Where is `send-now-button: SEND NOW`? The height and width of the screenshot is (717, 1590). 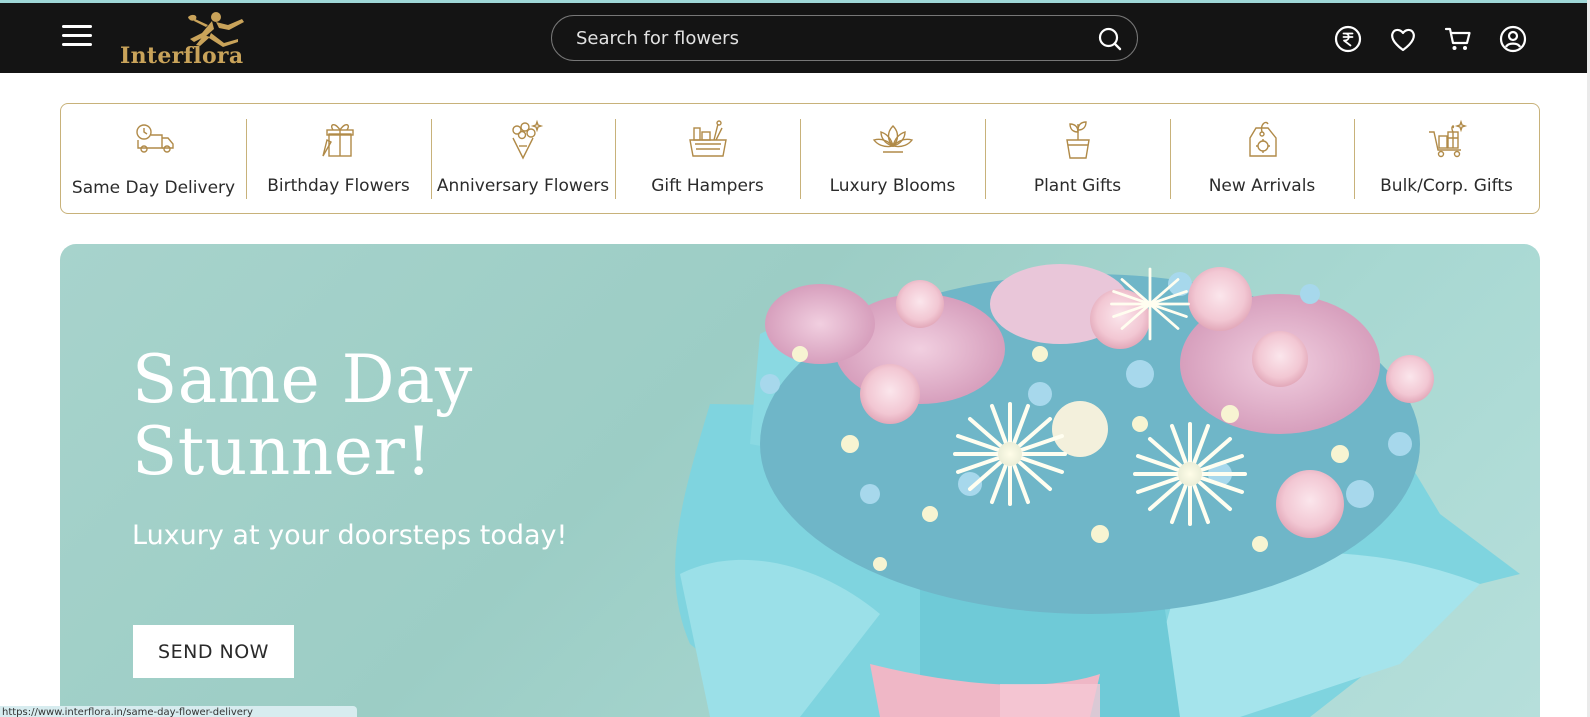 send-now-button: SEND NOW is located at coordinates (213, 651).